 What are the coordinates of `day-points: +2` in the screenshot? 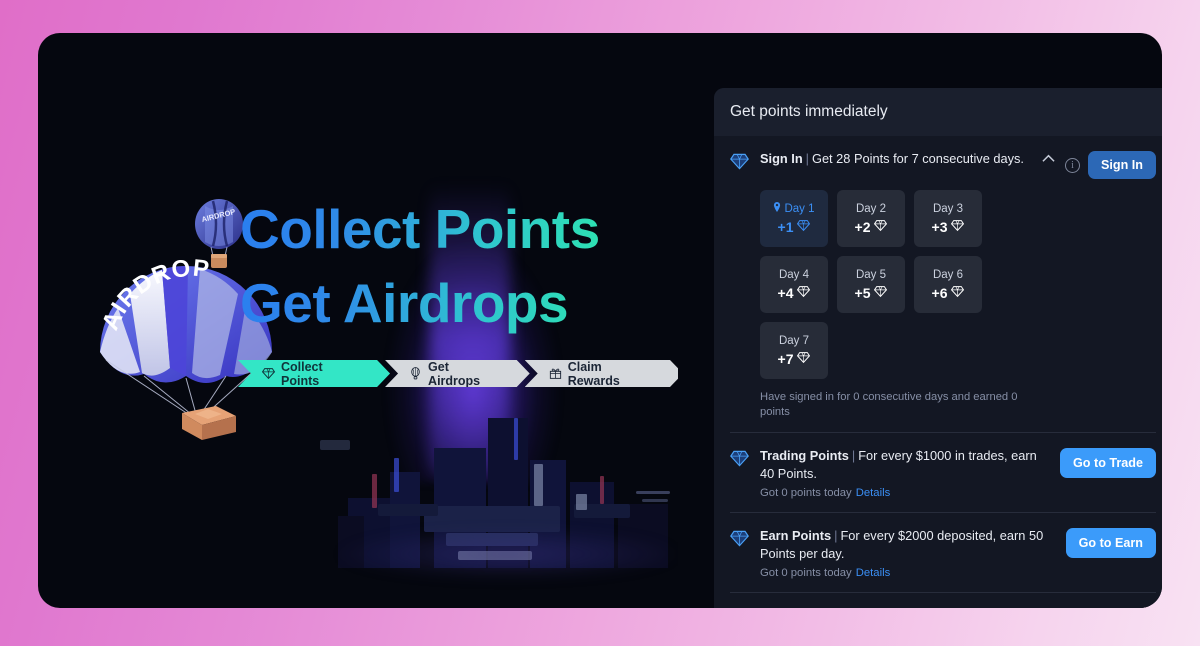 It's located at (862, 226).